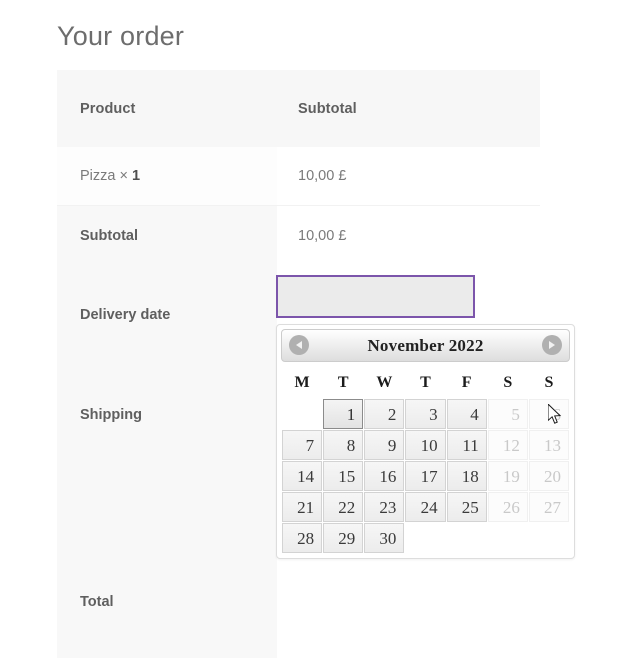 The image size is (622, 658). I want to click on datepicker-weekday-row: M T W T F S S, so click(425, 383).